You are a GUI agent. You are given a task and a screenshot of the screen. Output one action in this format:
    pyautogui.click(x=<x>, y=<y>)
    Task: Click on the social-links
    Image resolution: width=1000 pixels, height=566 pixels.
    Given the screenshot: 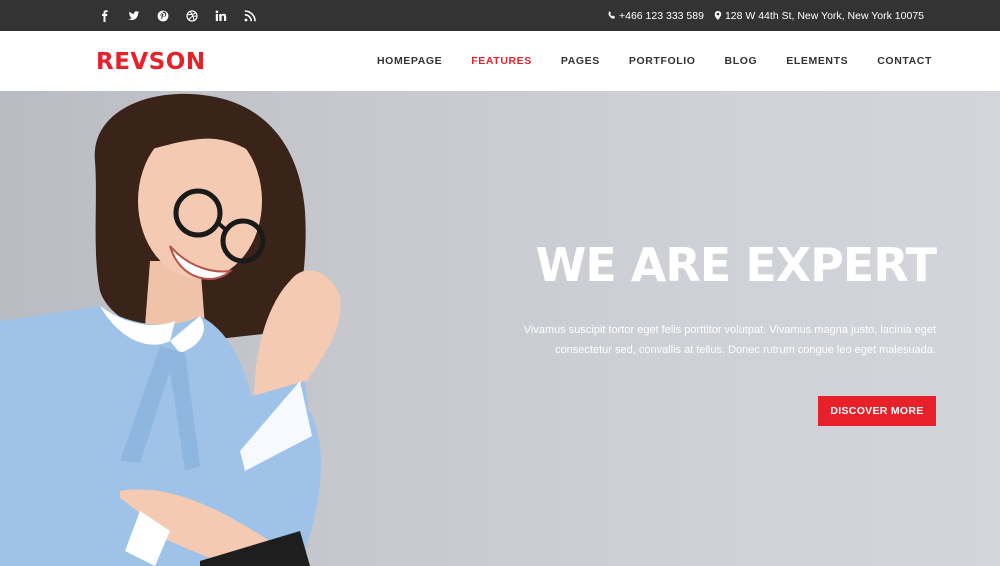 What is the action you would take?
    pyautogui.click(x=177, y=15)
    